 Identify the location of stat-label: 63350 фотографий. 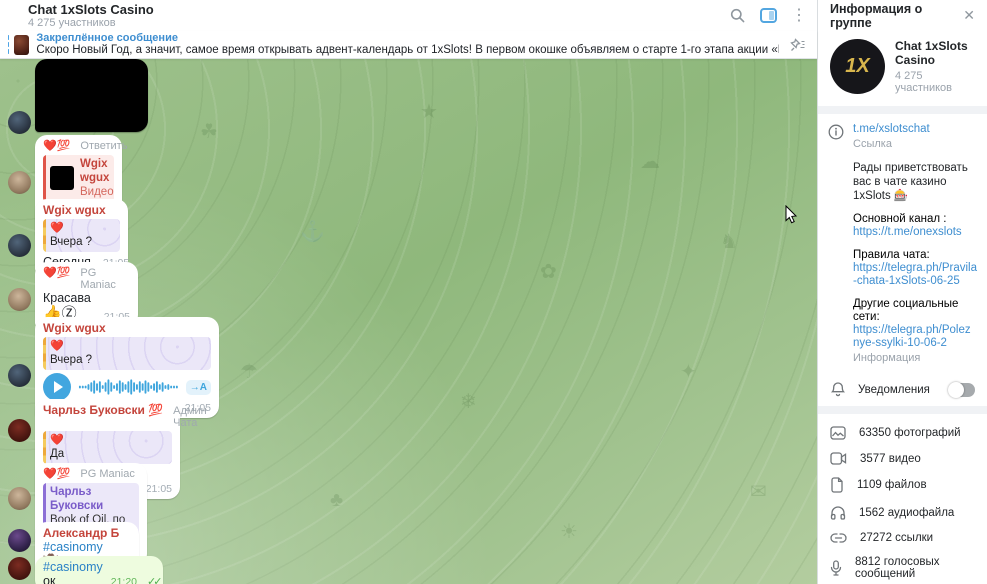
(910, 433).